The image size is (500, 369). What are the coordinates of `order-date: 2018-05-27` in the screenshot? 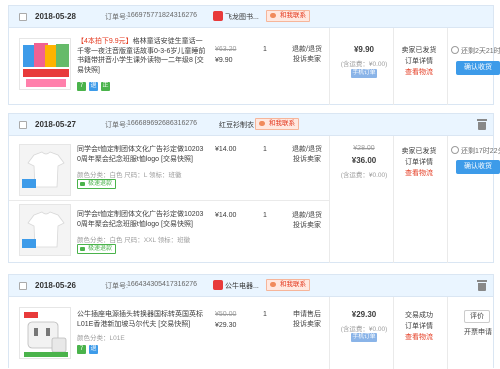 It's located at (55, 124).